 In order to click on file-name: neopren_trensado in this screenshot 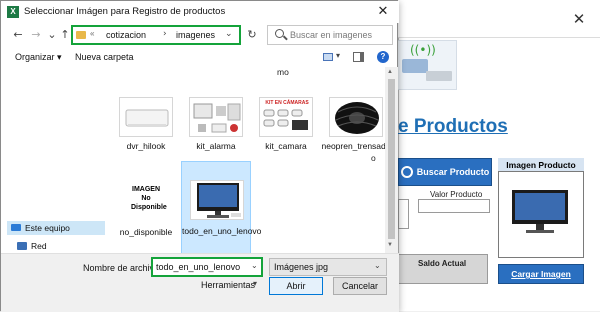, I will do `click(356, 146)`.